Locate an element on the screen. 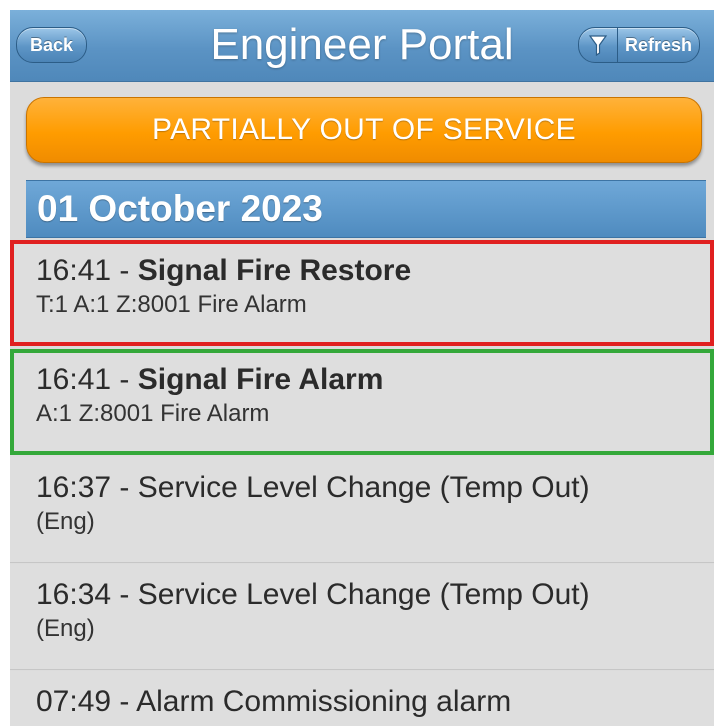  event-title-line: 16:37 - Service Level Change (Temp Out) is located at coordinates (313, 487).